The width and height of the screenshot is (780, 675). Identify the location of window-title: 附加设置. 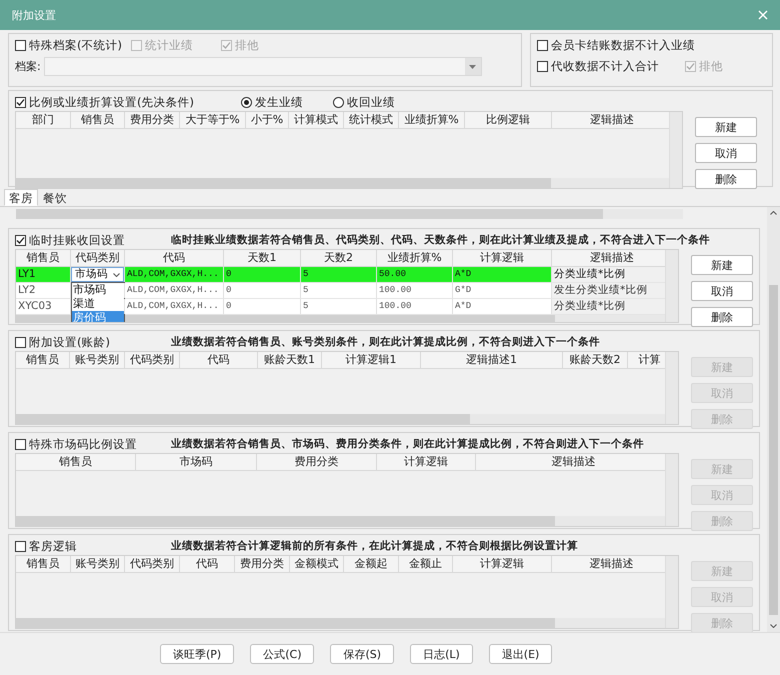
(34, 15).